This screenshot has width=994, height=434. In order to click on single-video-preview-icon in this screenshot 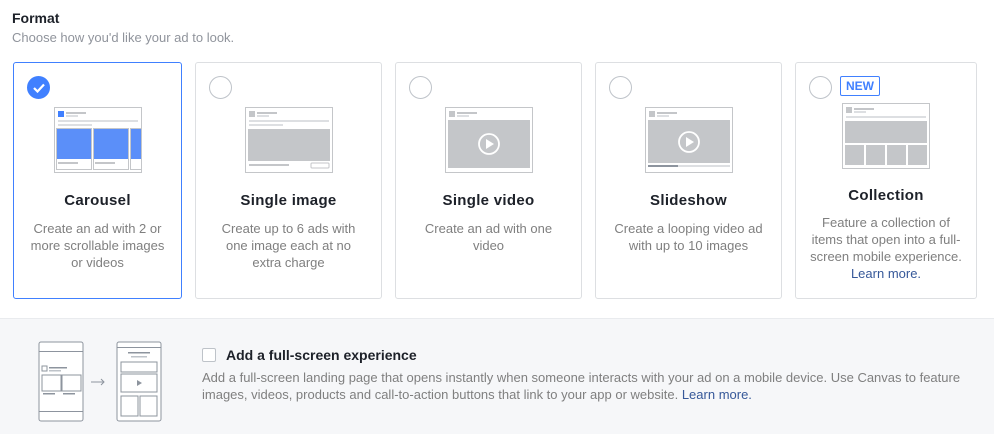, I will do `click(488, 140)`.